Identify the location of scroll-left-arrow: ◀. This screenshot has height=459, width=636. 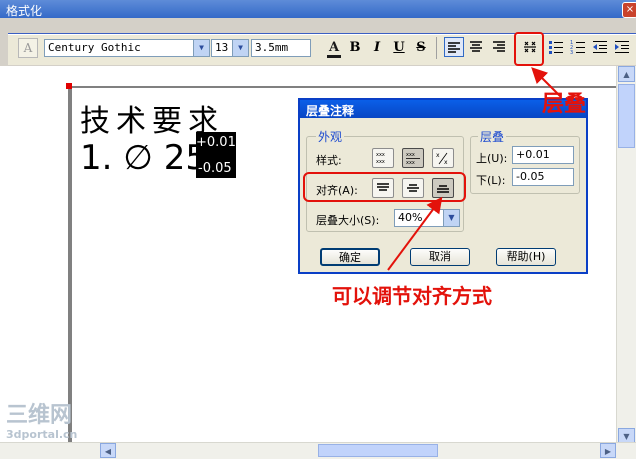
(108, 450).